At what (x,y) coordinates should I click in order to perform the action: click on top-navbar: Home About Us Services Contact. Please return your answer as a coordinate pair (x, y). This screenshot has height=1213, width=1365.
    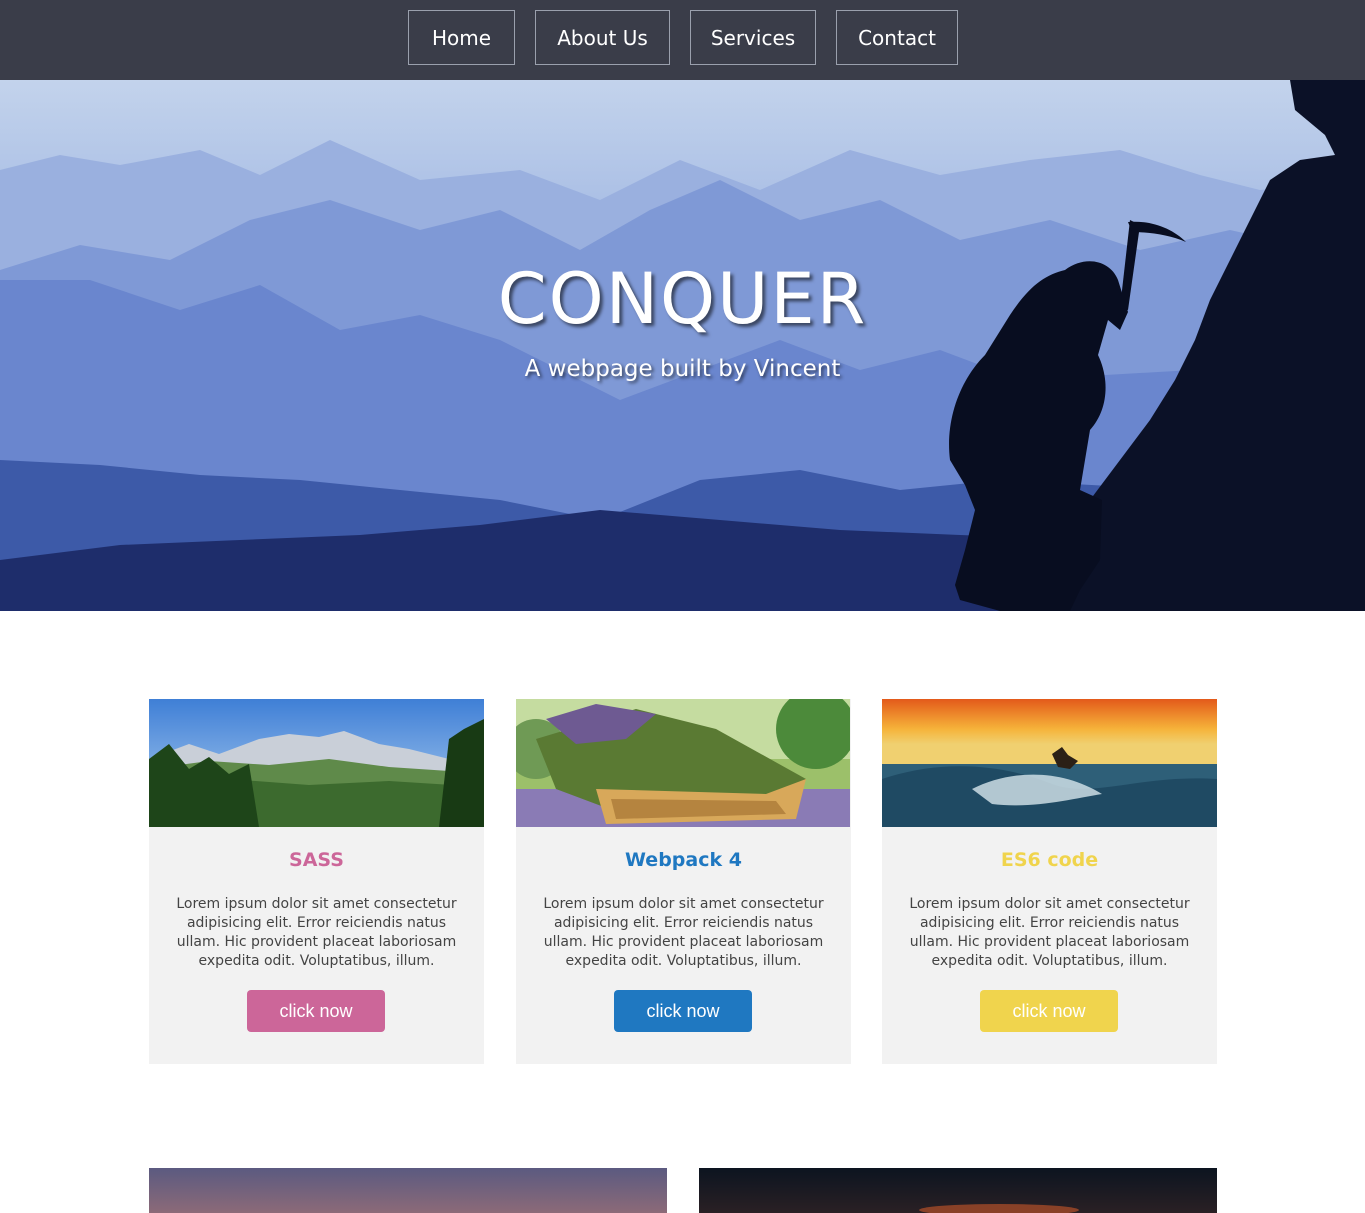
    Looking at the image, I should click on (682, 40).